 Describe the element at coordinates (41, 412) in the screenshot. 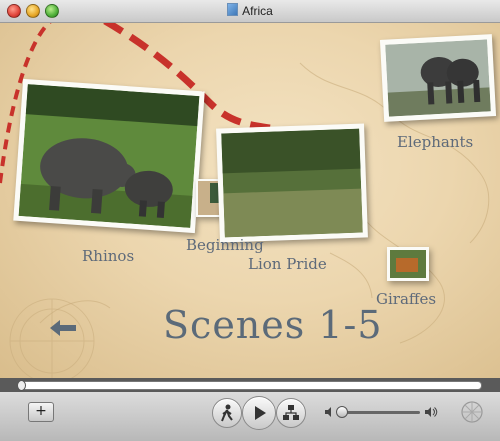

I see `add-button: +` at that location.